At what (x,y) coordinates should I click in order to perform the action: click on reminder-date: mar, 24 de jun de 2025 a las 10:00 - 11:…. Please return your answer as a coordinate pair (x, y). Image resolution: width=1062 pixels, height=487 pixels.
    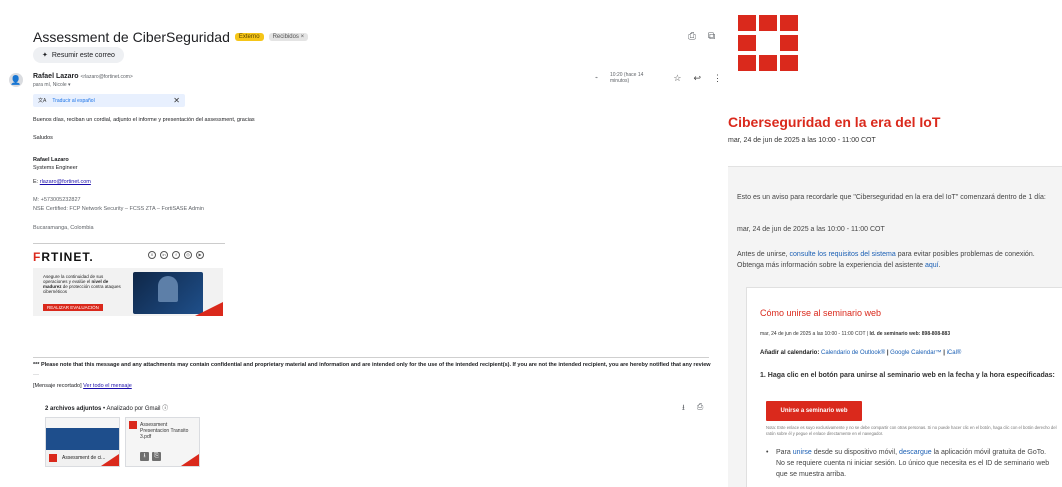
    Looking at the image, I should click on (811, 229).